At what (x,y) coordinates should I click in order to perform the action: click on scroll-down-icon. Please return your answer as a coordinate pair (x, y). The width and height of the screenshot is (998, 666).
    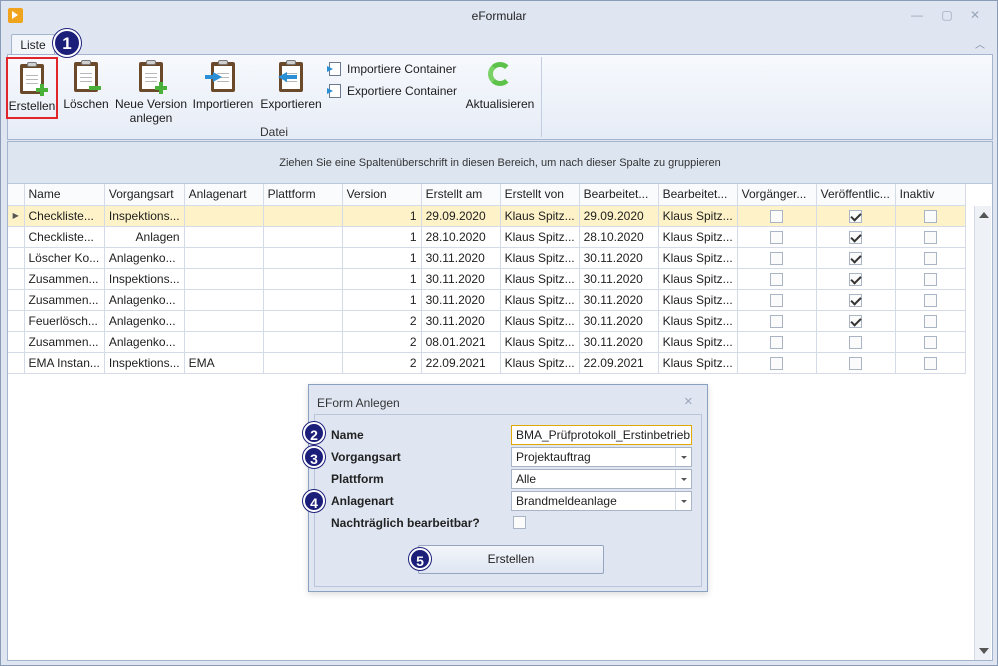
    Looking at the image, I should click on (984, 651).